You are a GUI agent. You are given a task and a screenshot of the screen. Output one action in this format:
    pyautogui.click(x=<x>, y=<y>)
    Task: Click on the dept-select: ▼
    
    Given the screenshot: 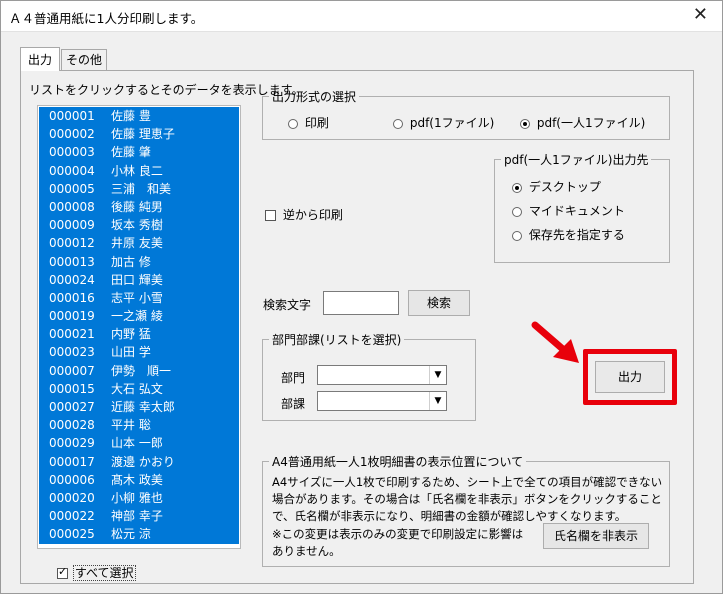 What is the action you would take?
    pyautogui.click(x=382, y=375)
    